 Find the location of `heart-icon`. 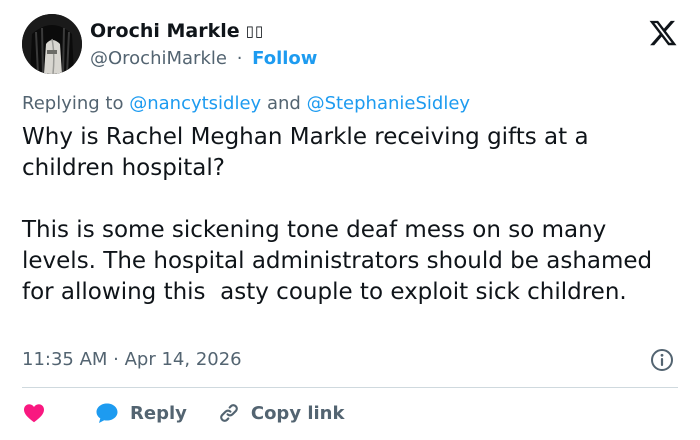

heart-icon is located at coordinates (34, 413).